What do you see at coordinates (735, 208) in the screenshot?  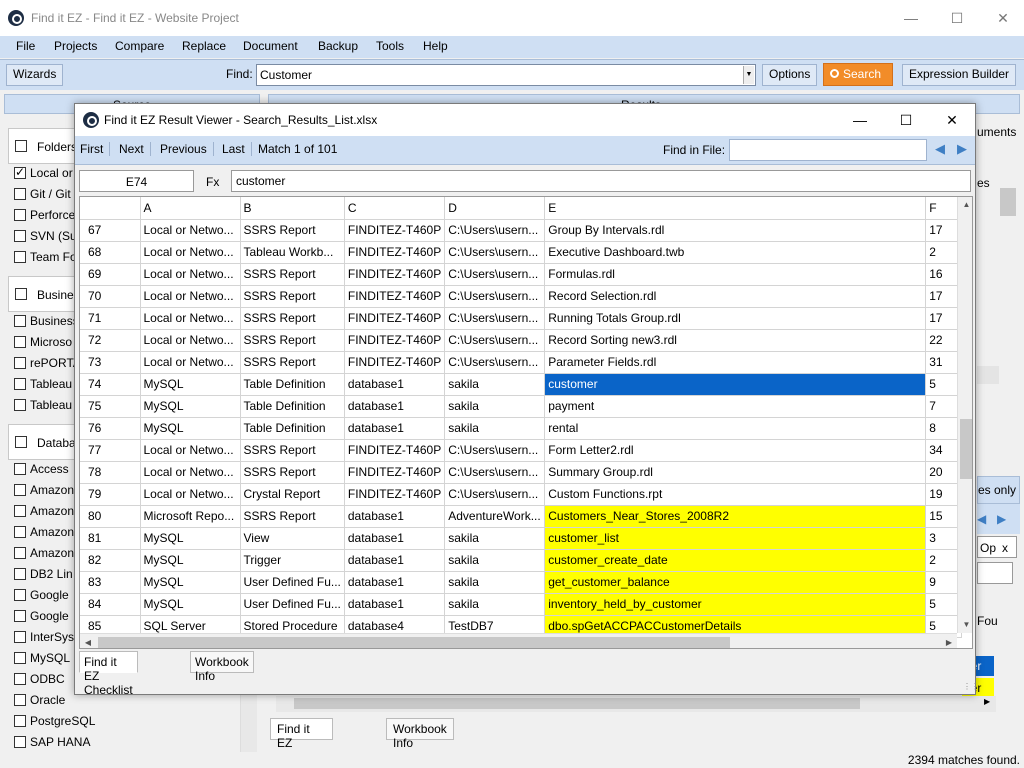 I see `column-header-e: E` at bounding box center [735, 208].